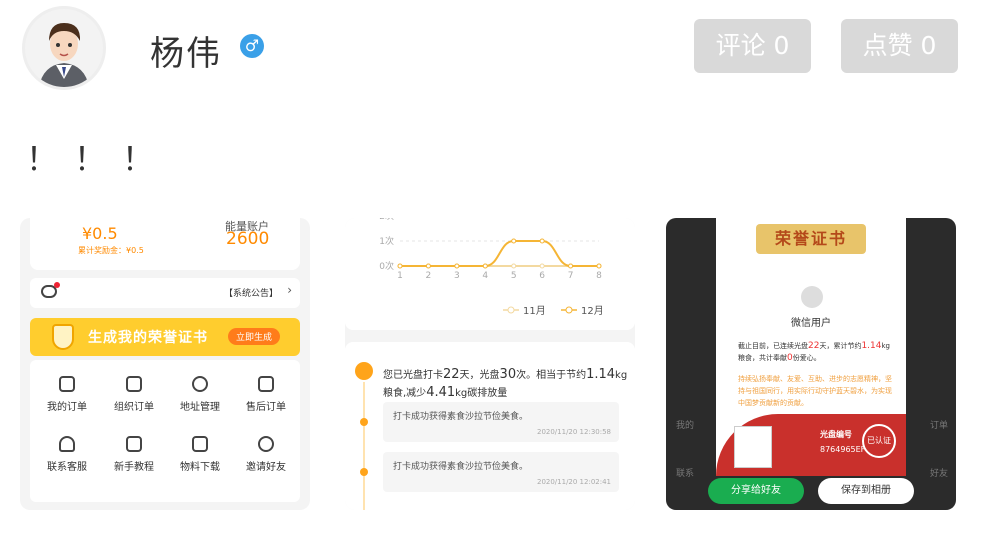 This screenshot has width=1006, height=534. I want to click on return-icon, so click(266, 384).